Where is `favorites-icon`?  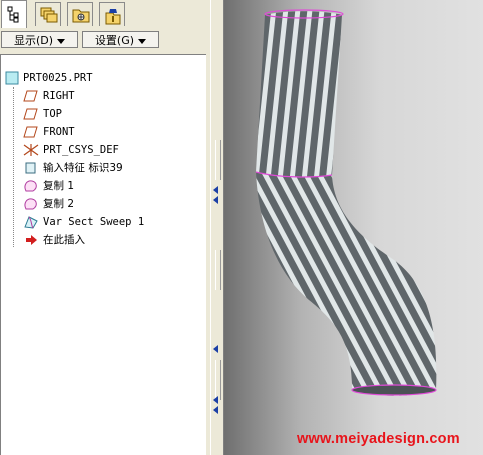 favorites-icon is located at coordinates (113, 17).